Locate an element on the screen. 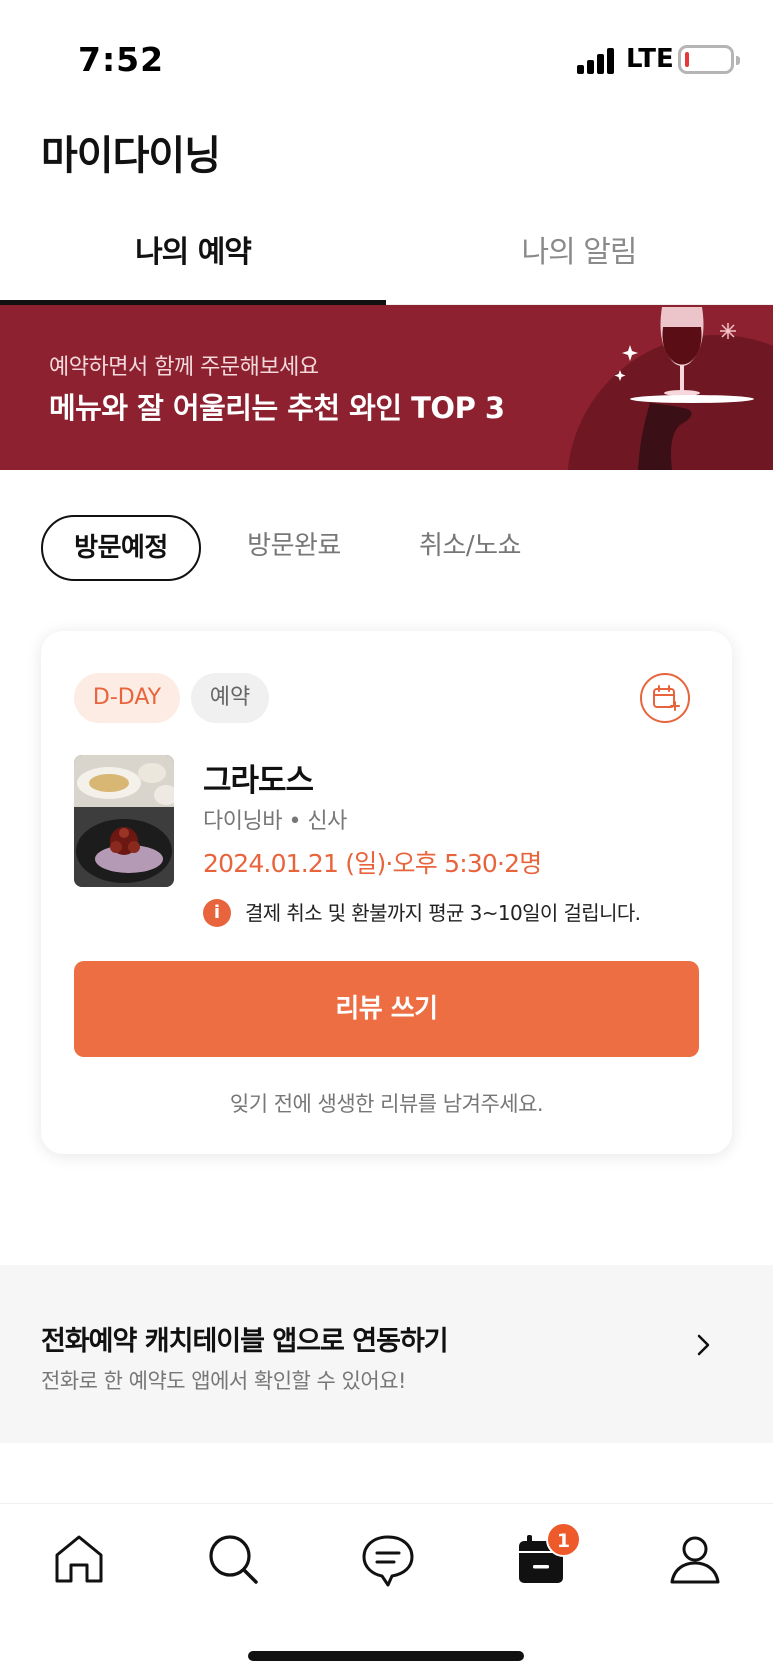 Image resolution: width=773 pixels, height=1674 pixels. bottom-navigation: 1 is located at coordinates (386, 1588).